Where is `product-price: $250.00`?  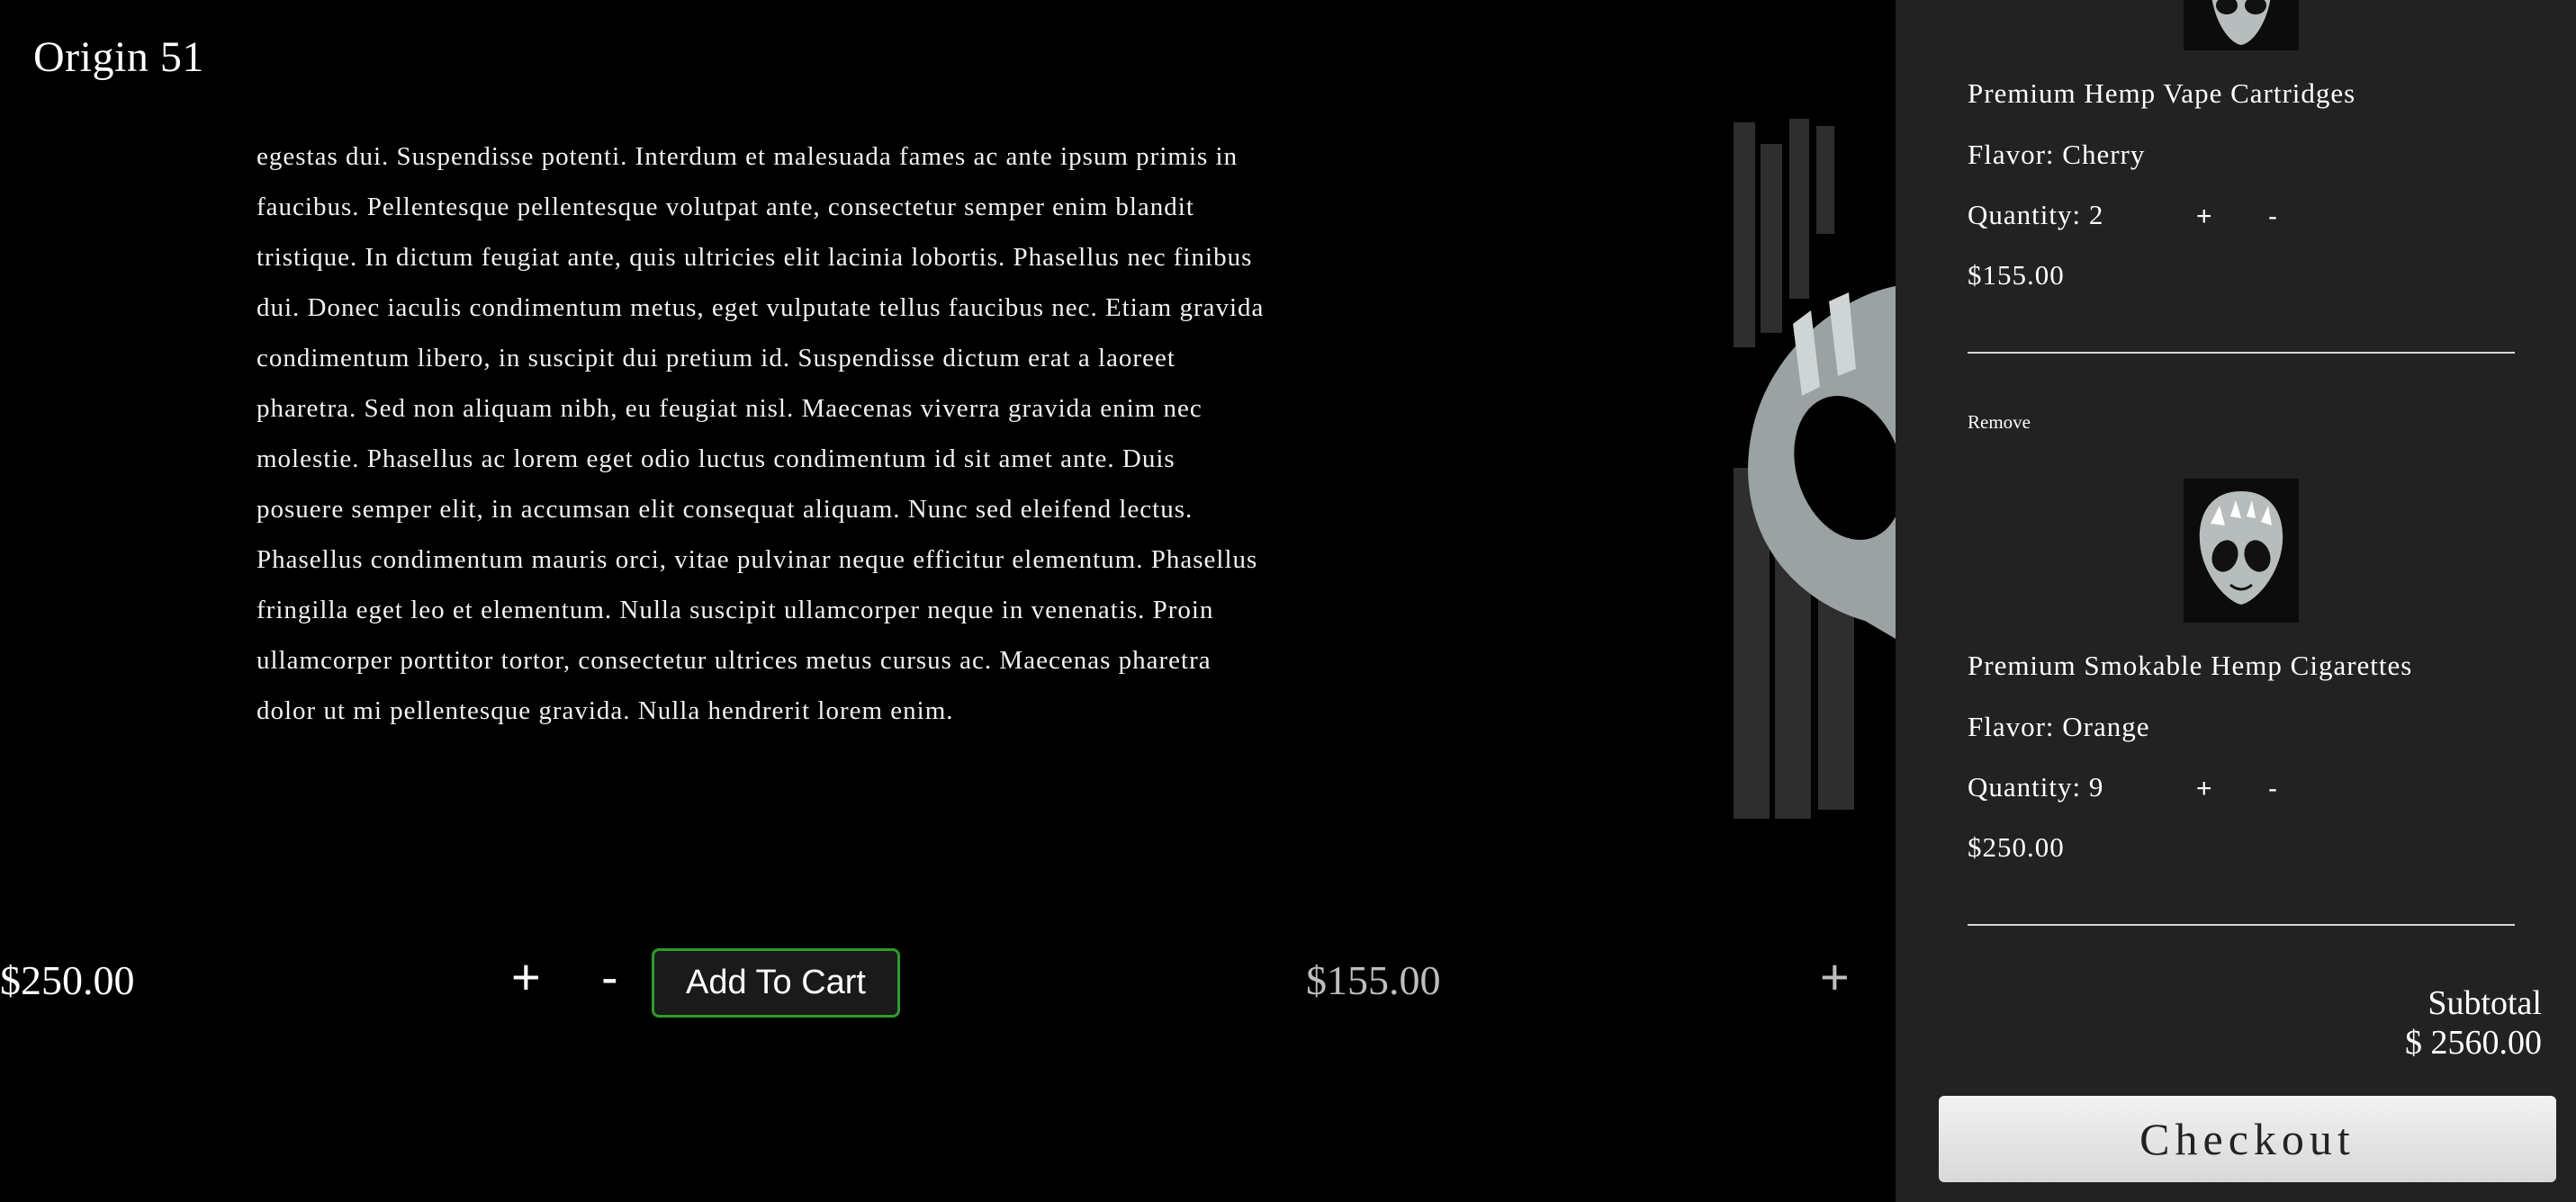
product-price: $250.00 is located at coordinates (67, 980).